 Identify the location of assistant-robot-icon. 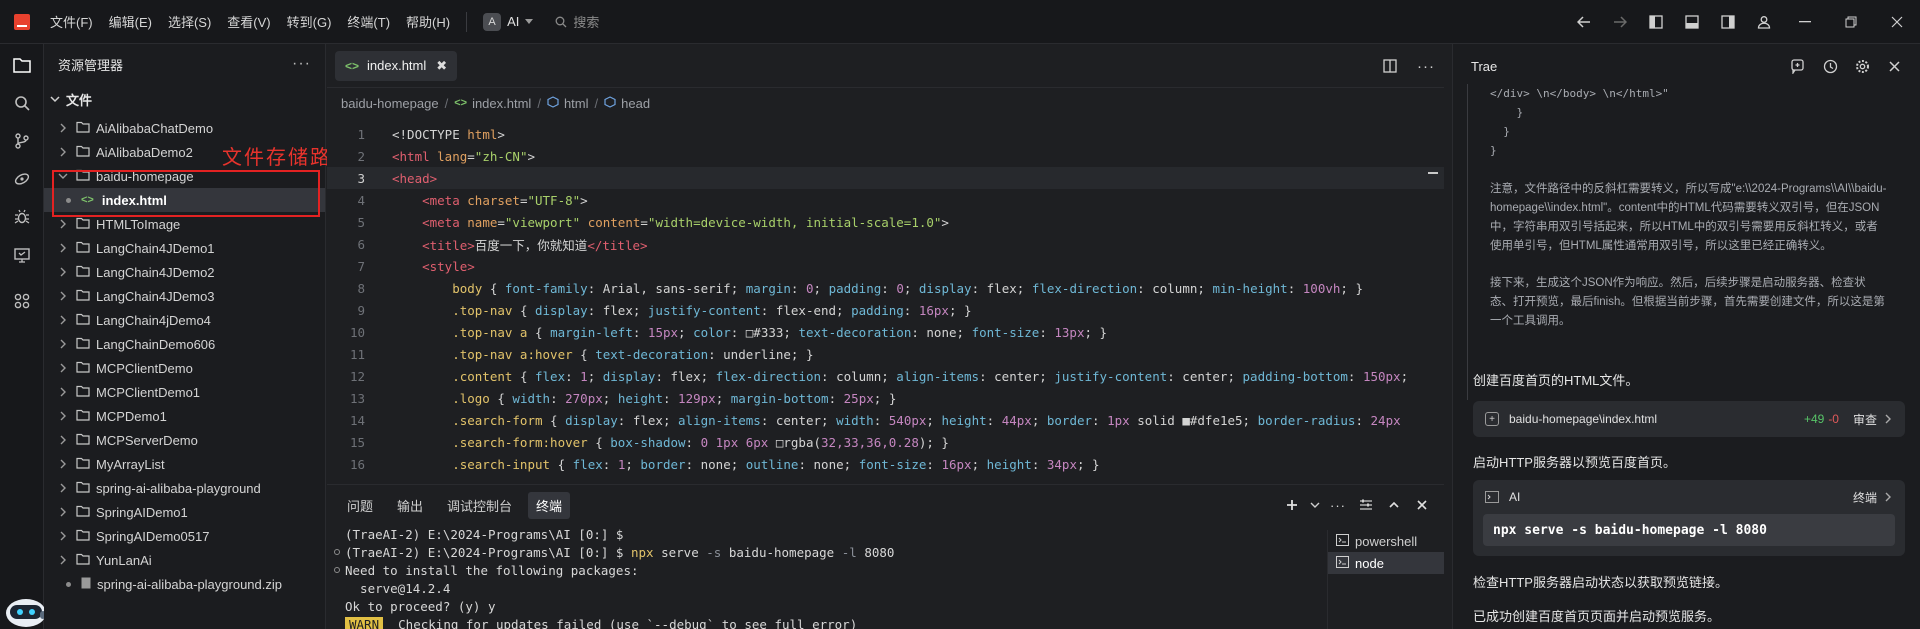
(25, 607).